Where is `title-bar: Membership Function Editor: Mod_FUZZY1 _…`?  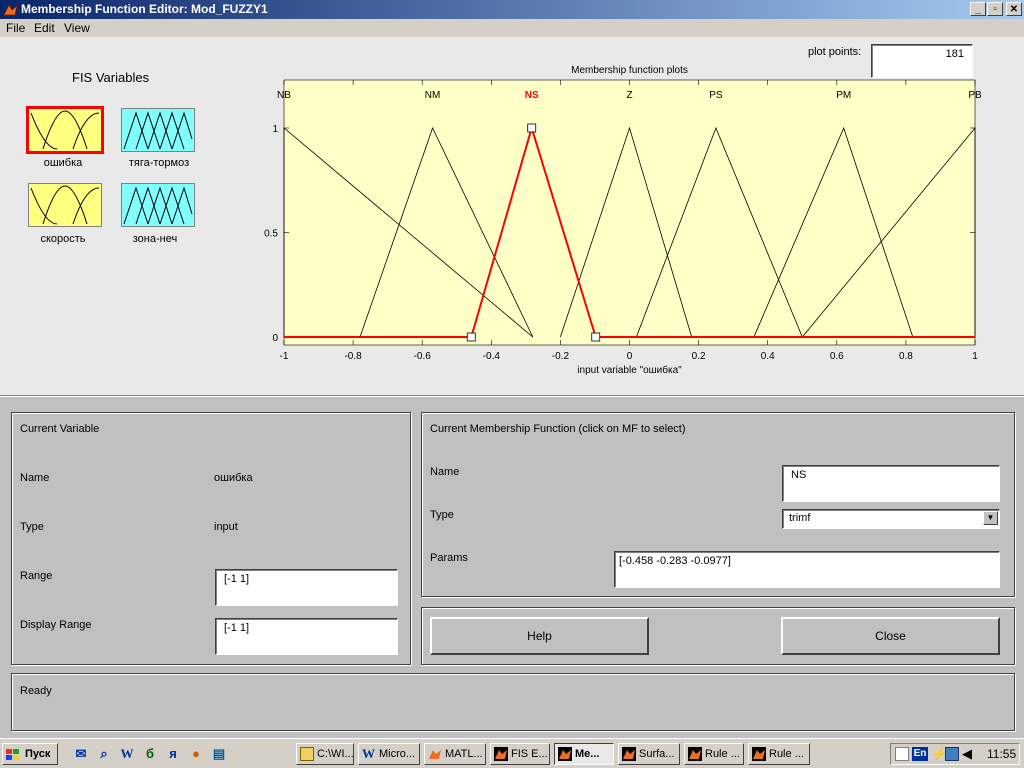 title-bar: Membership Function Editor: Mod_FUZZY1 _… is located at coordinates (512, 9).